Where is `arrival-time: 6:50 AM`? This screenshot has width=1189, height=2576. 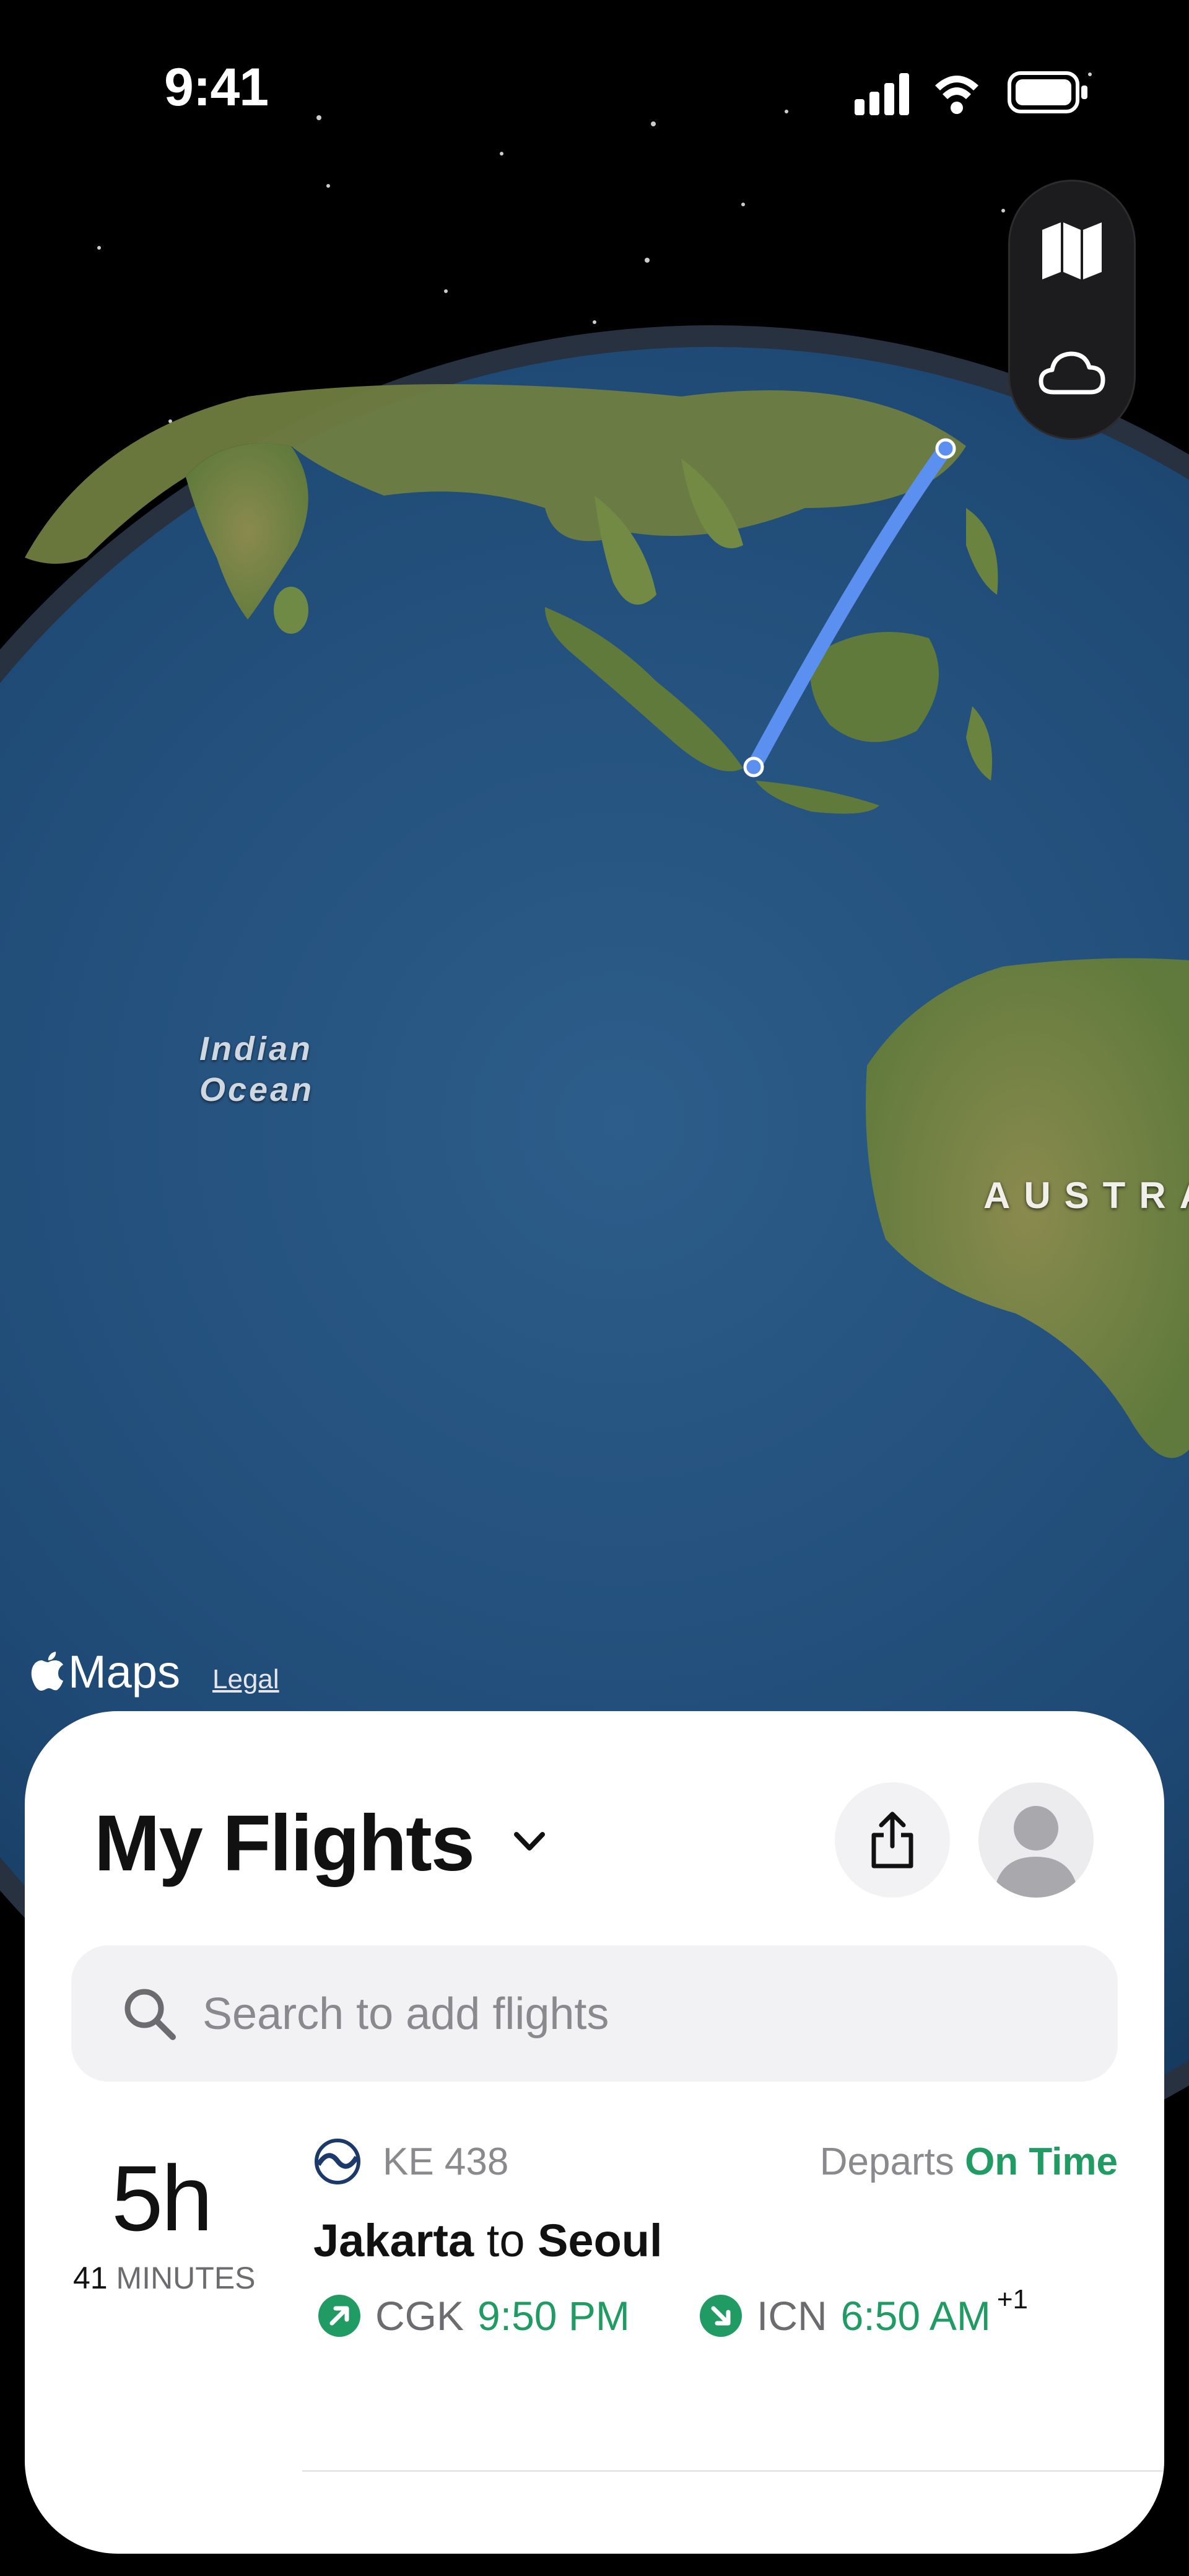
arrival-time: 6:50 AM is located at coordinates (915, 2316).